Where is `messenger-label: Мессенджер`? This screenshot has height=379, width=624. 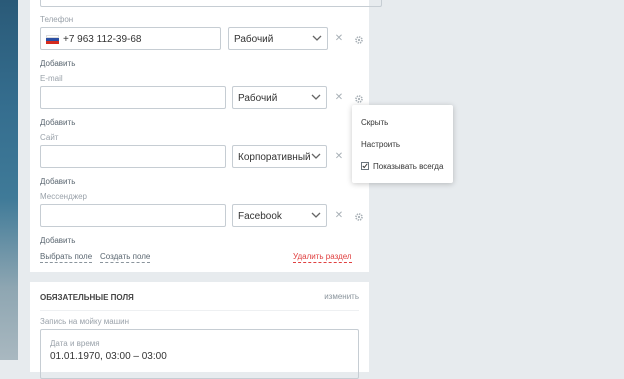 messenger-label: Мессенджер is located at coordinates (63, 196).